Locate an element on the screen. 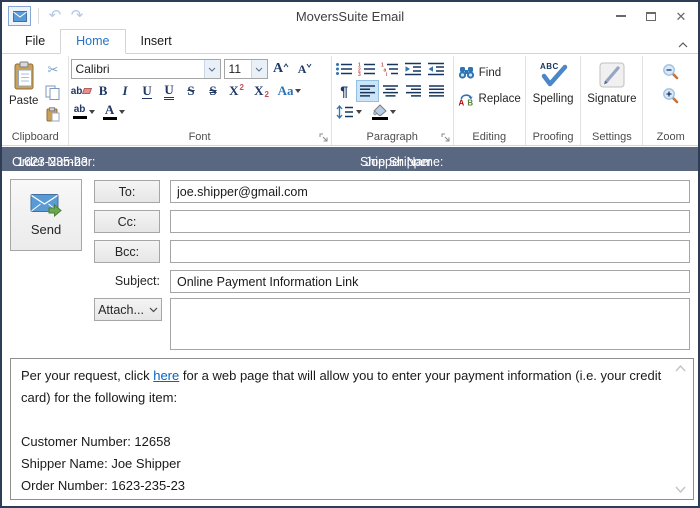  app-envelope-icon is located at coordinates (19, 16).